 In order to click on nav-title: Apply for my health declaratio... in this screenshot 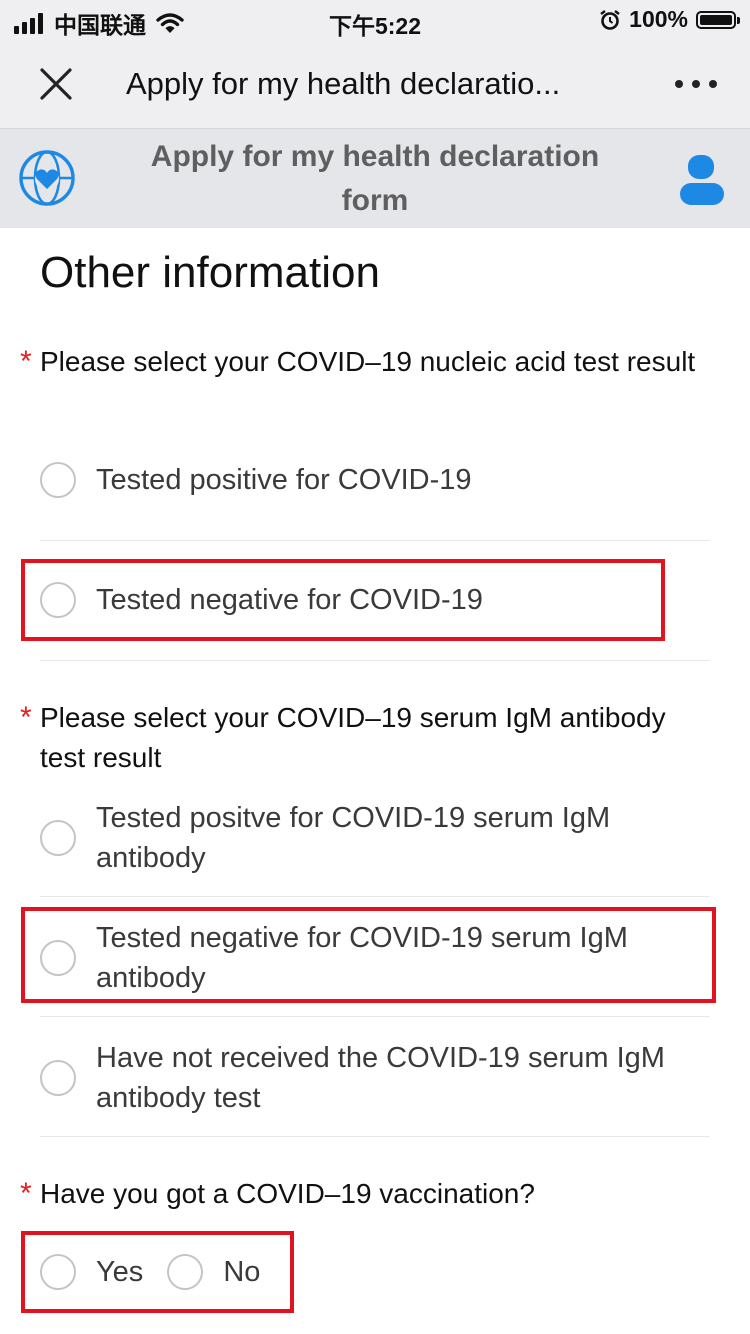, I will do `click(343, 83)`.